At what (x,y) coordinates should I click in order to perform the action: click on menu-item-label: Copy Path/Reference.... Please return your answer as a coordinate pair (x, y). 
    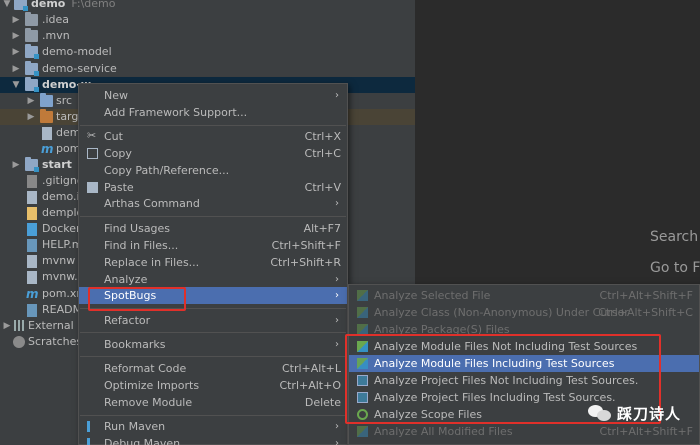
    Looking at the image, I should click on (167, 170).